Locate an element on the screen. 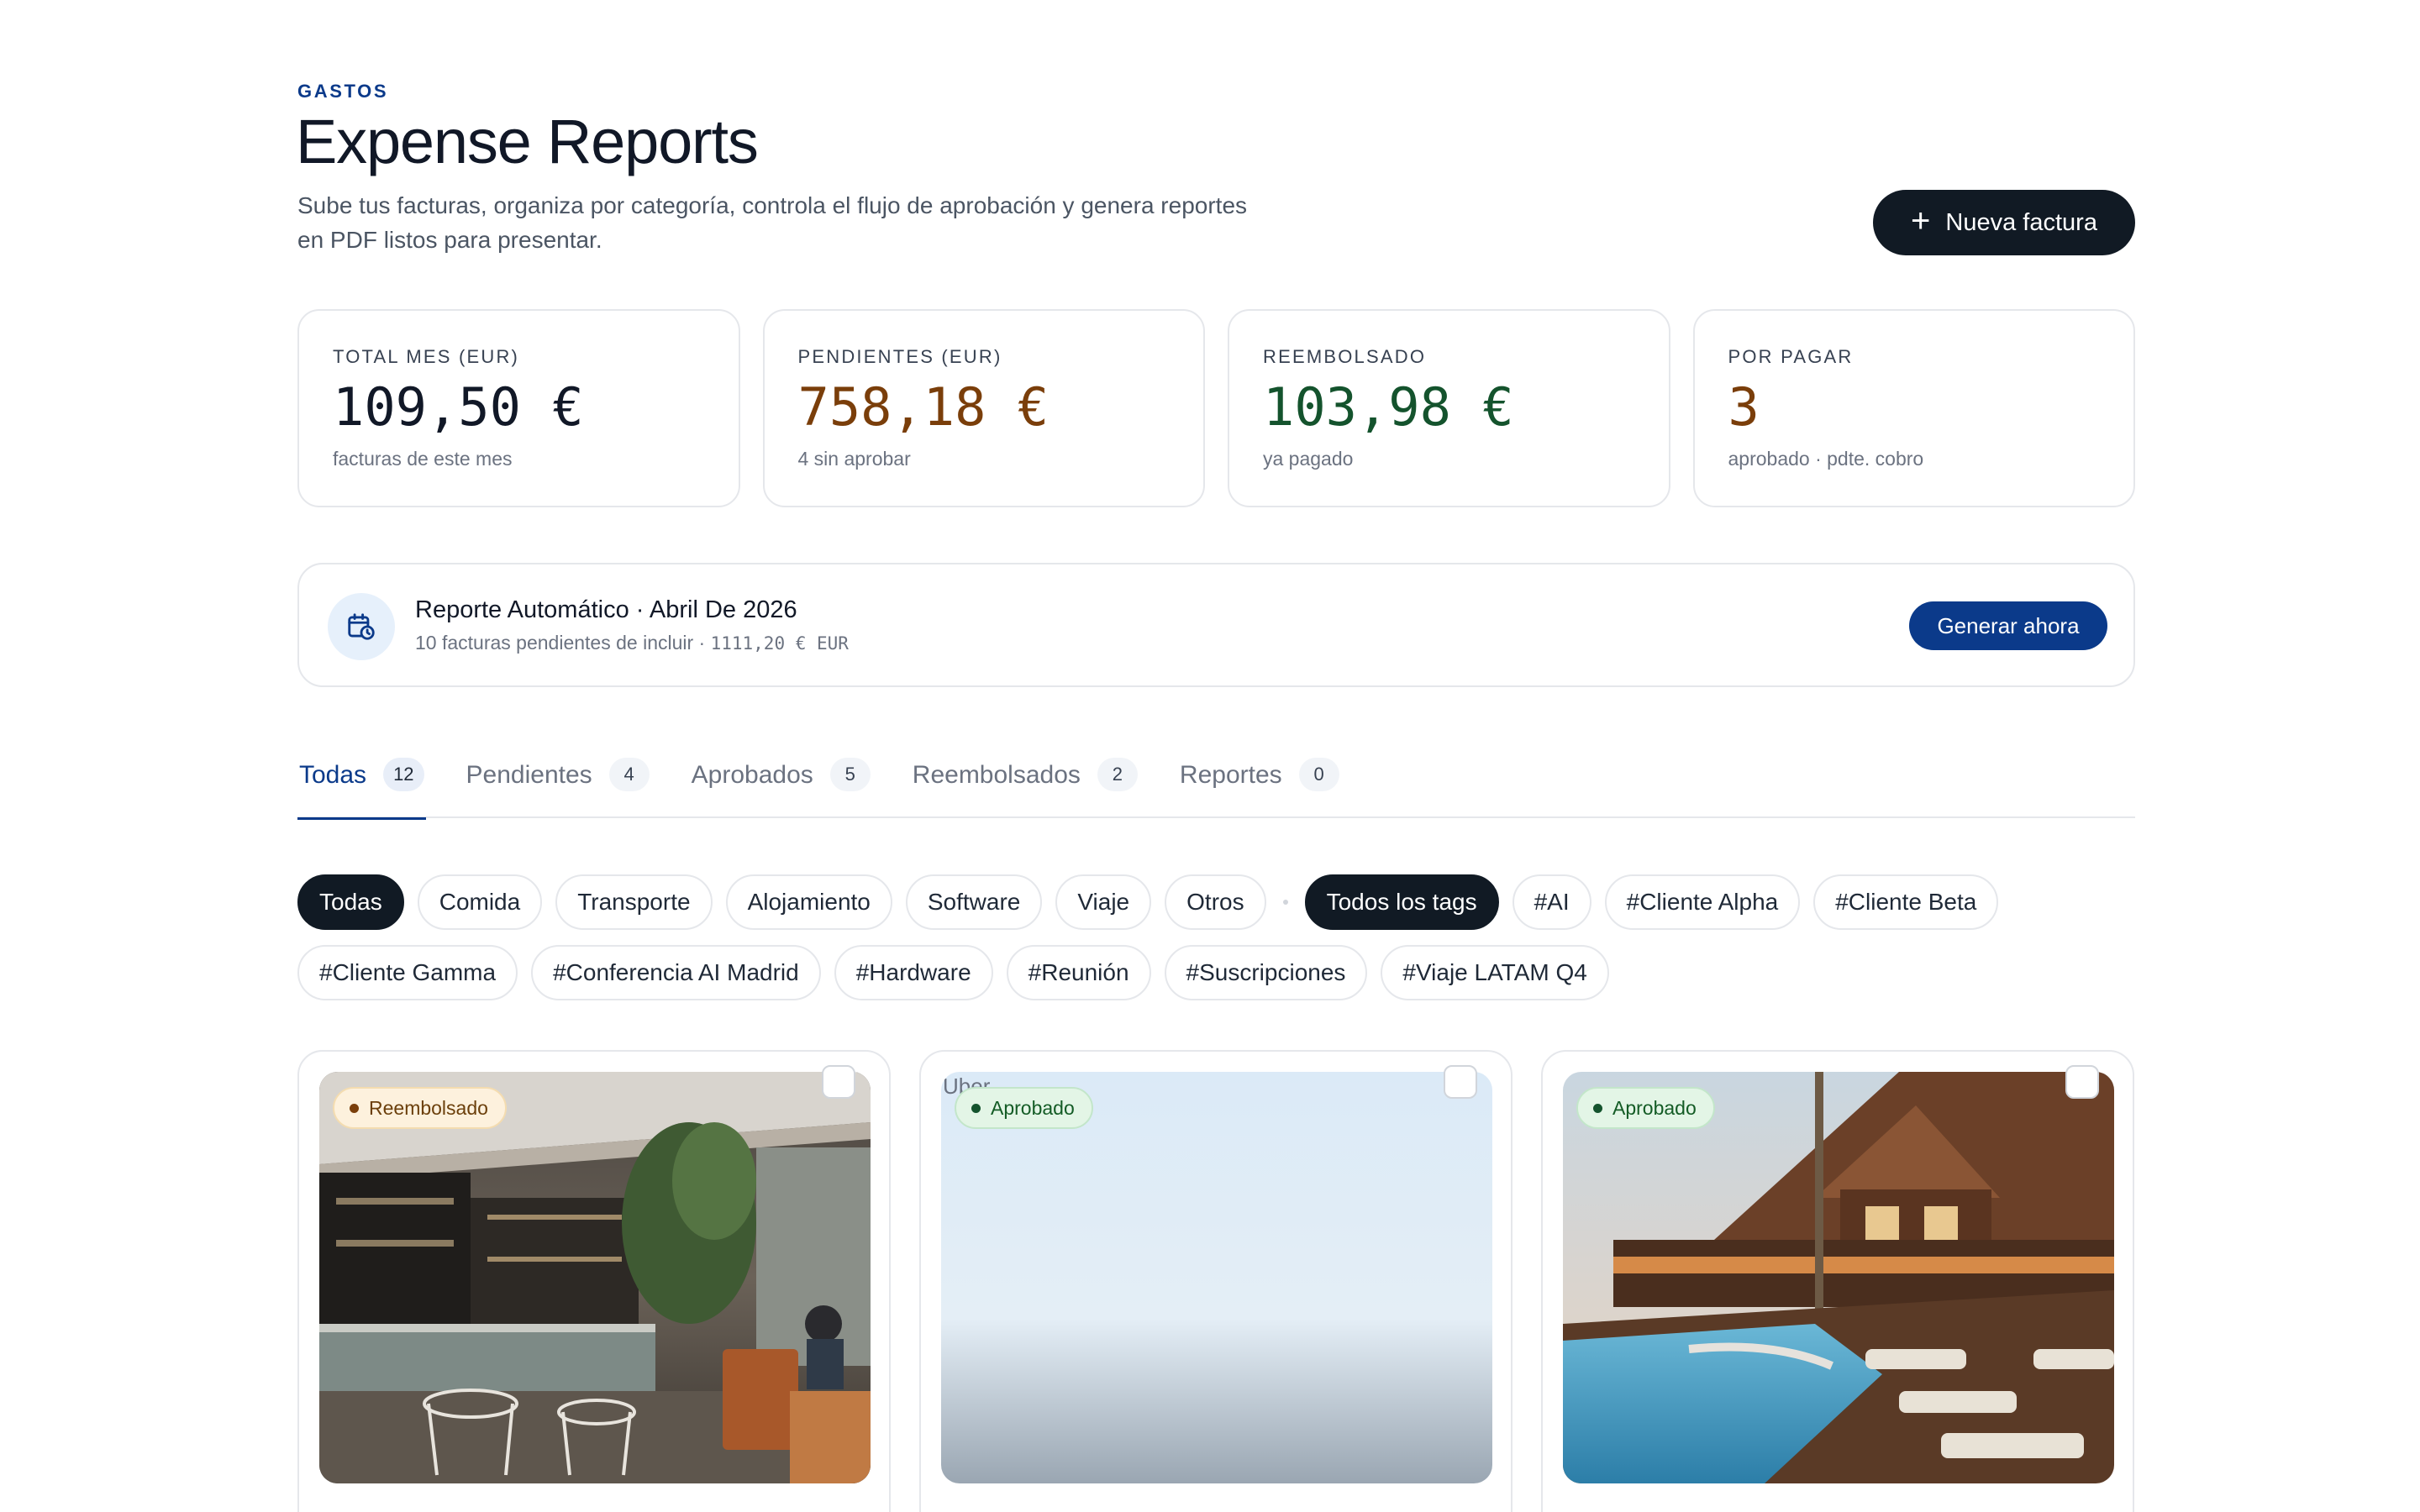 This screenshot has width=2420, height=1512. stat-card-reimbursed: REEMBOLSADO 103,98 € ya pagado is located at coordinates (1449, 408).